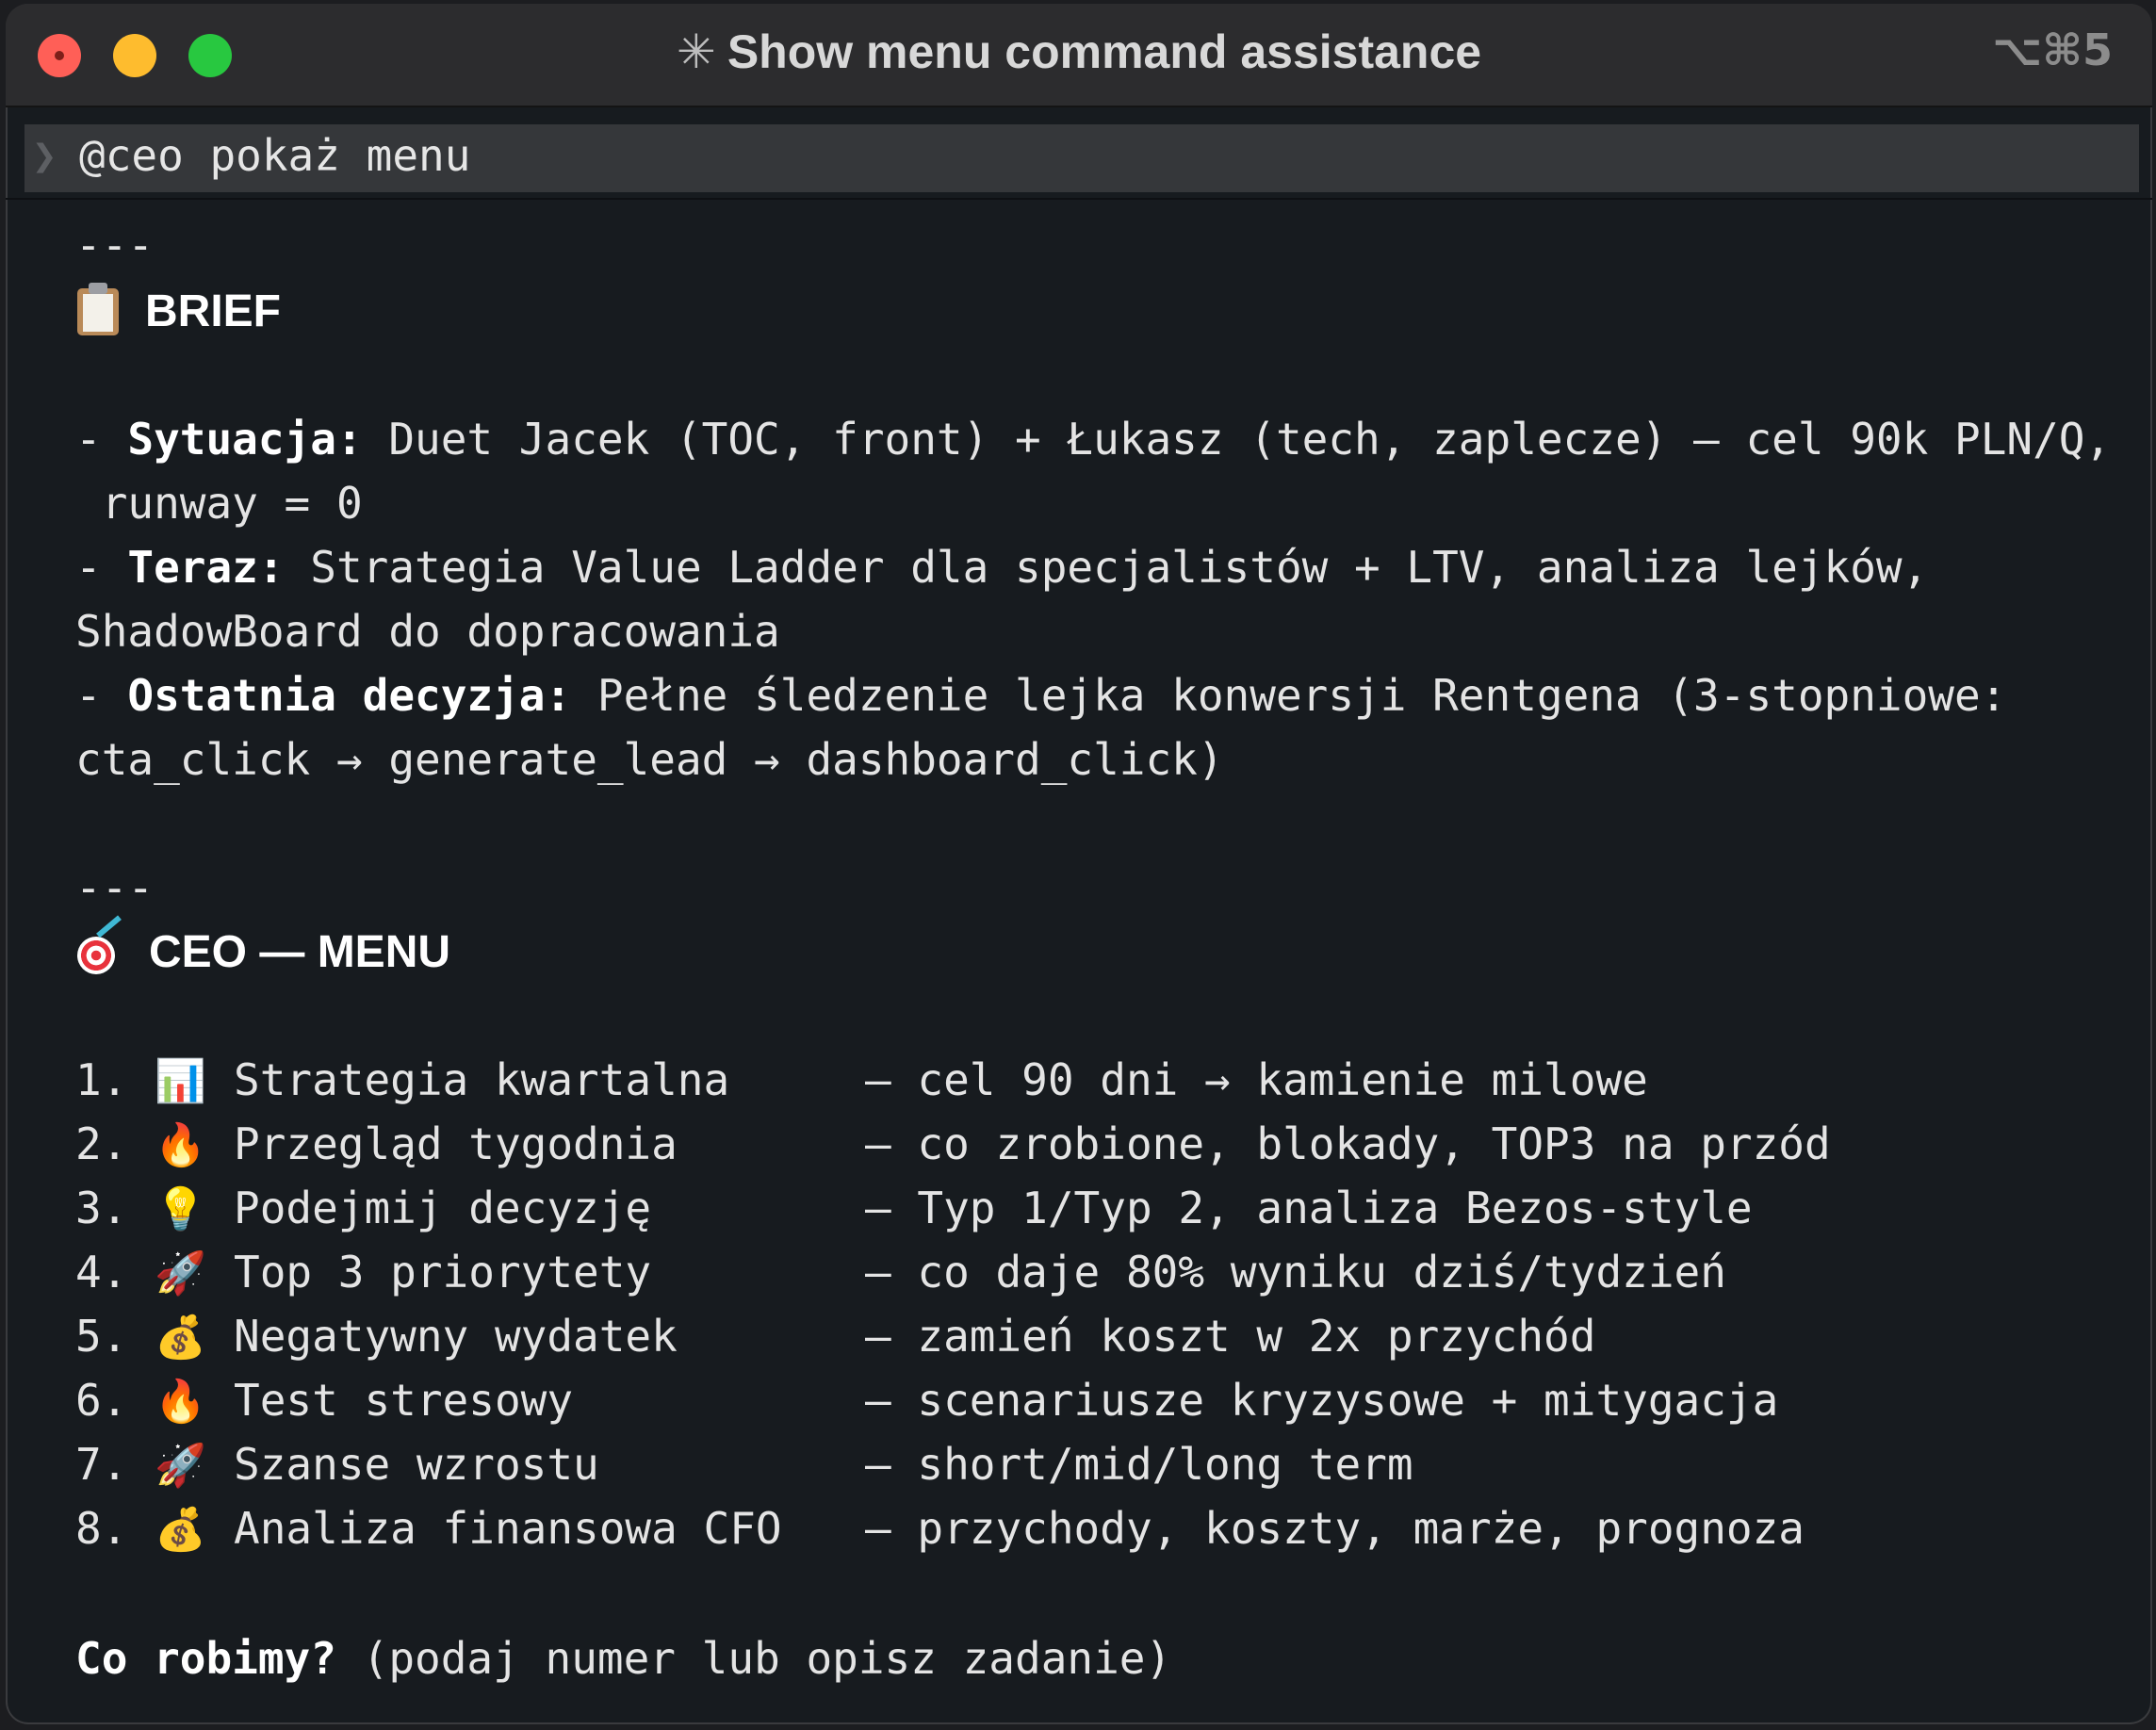 The width and height of the screenshot is (2156, 1730). Describe the element at coordinates (1256, 1079) in the screenshot. I see `menu-item-description: — cel 90 dni → kamienie milowe` at that location.